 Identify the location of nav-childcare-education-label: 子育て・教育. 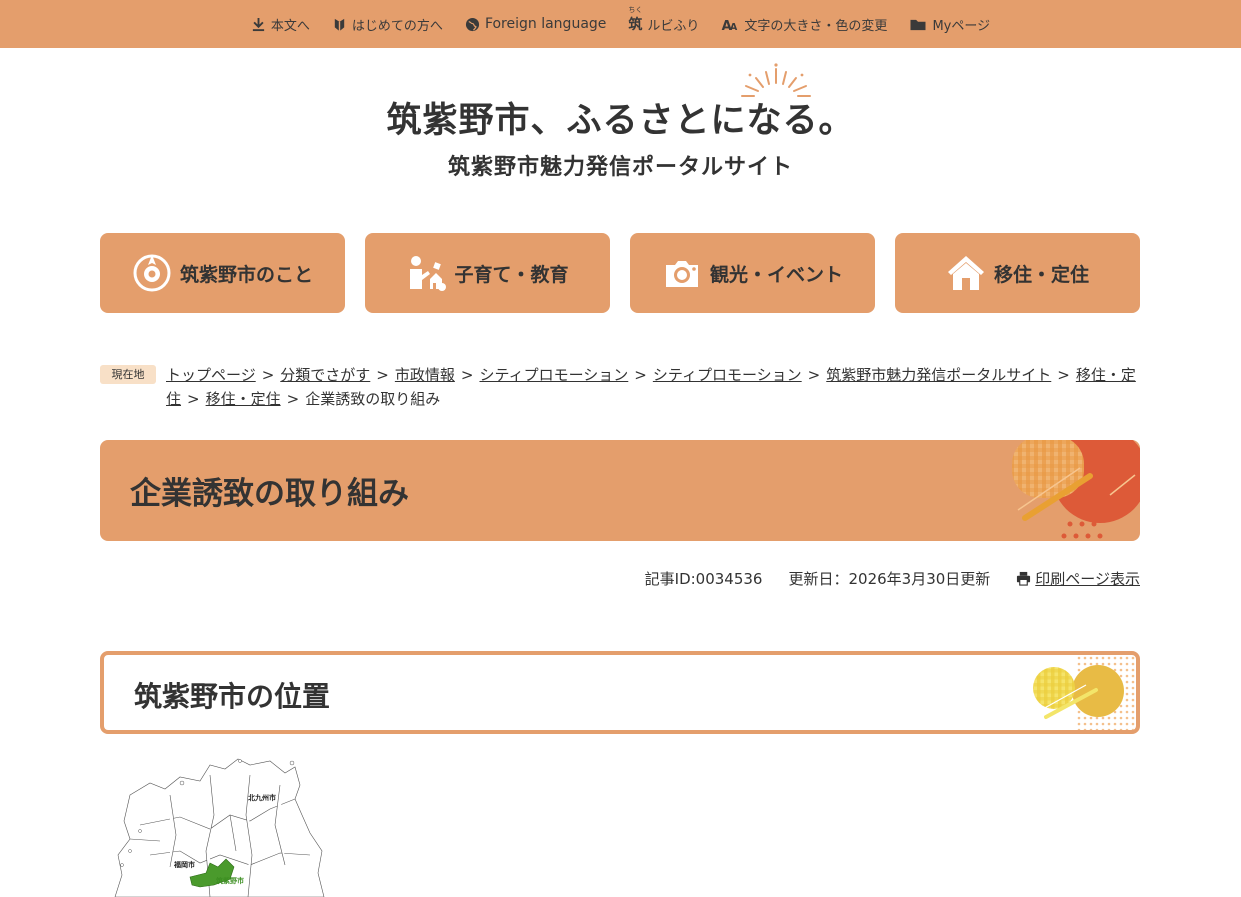
(511, 274).